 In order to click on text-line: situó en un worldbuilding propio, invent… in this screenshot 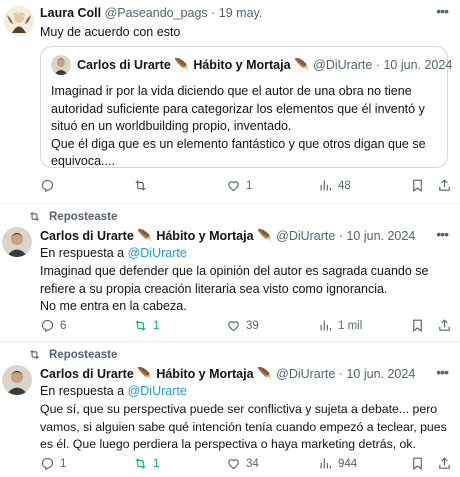, I will do `click(171, 126)`.